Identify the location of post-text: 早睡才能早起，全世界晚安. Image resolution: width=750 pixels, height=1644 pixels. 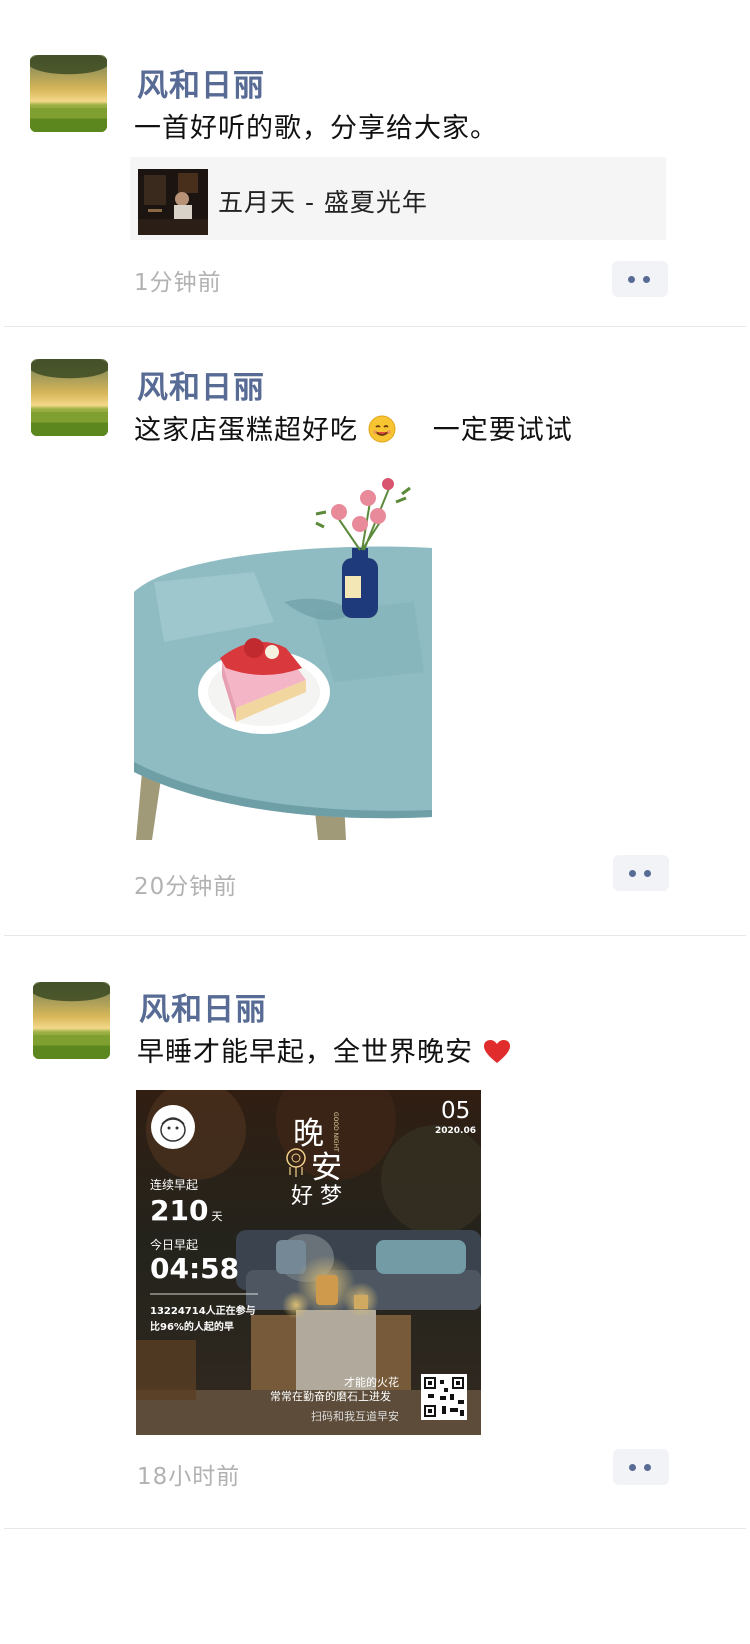
(324, 1051).